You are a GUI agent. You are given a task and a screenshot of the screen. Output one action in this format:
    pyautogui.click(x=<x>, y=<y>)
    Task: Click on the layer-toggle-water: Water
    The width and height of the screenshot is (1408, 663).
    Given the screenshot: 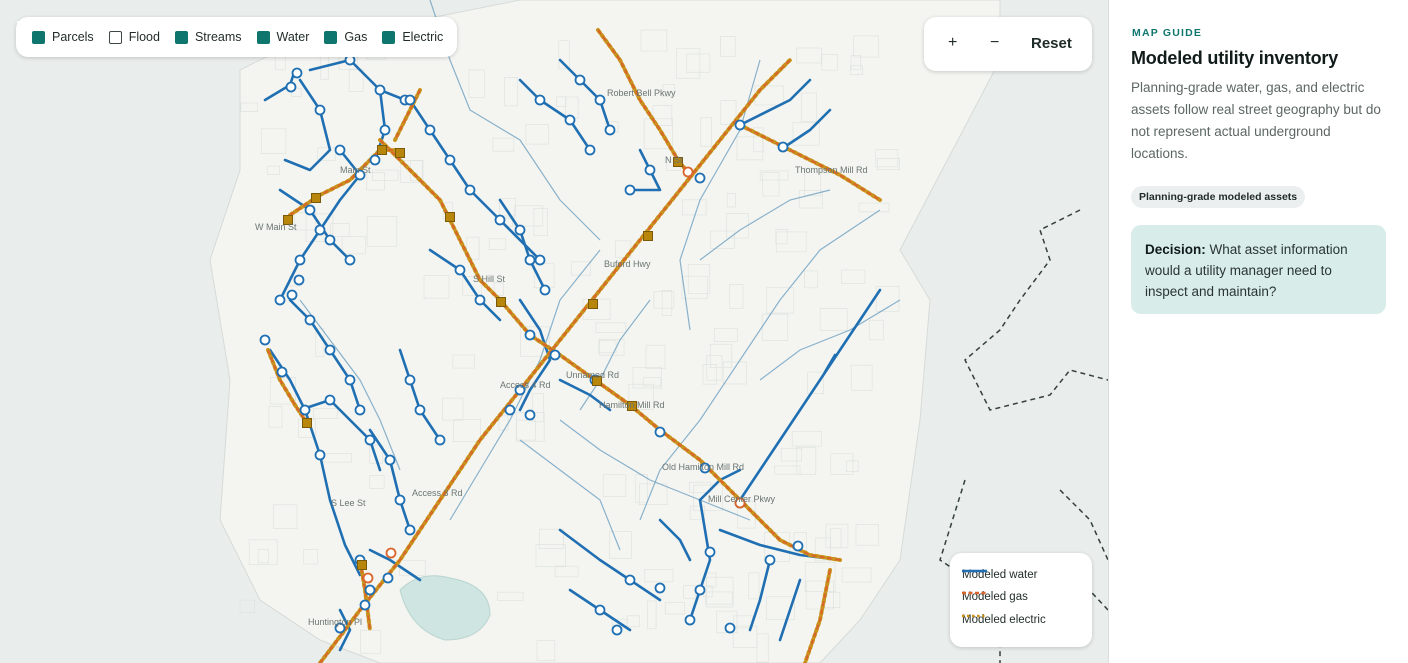 What is the action you would take?
    pyautogui.click(x=162, y=31)
    